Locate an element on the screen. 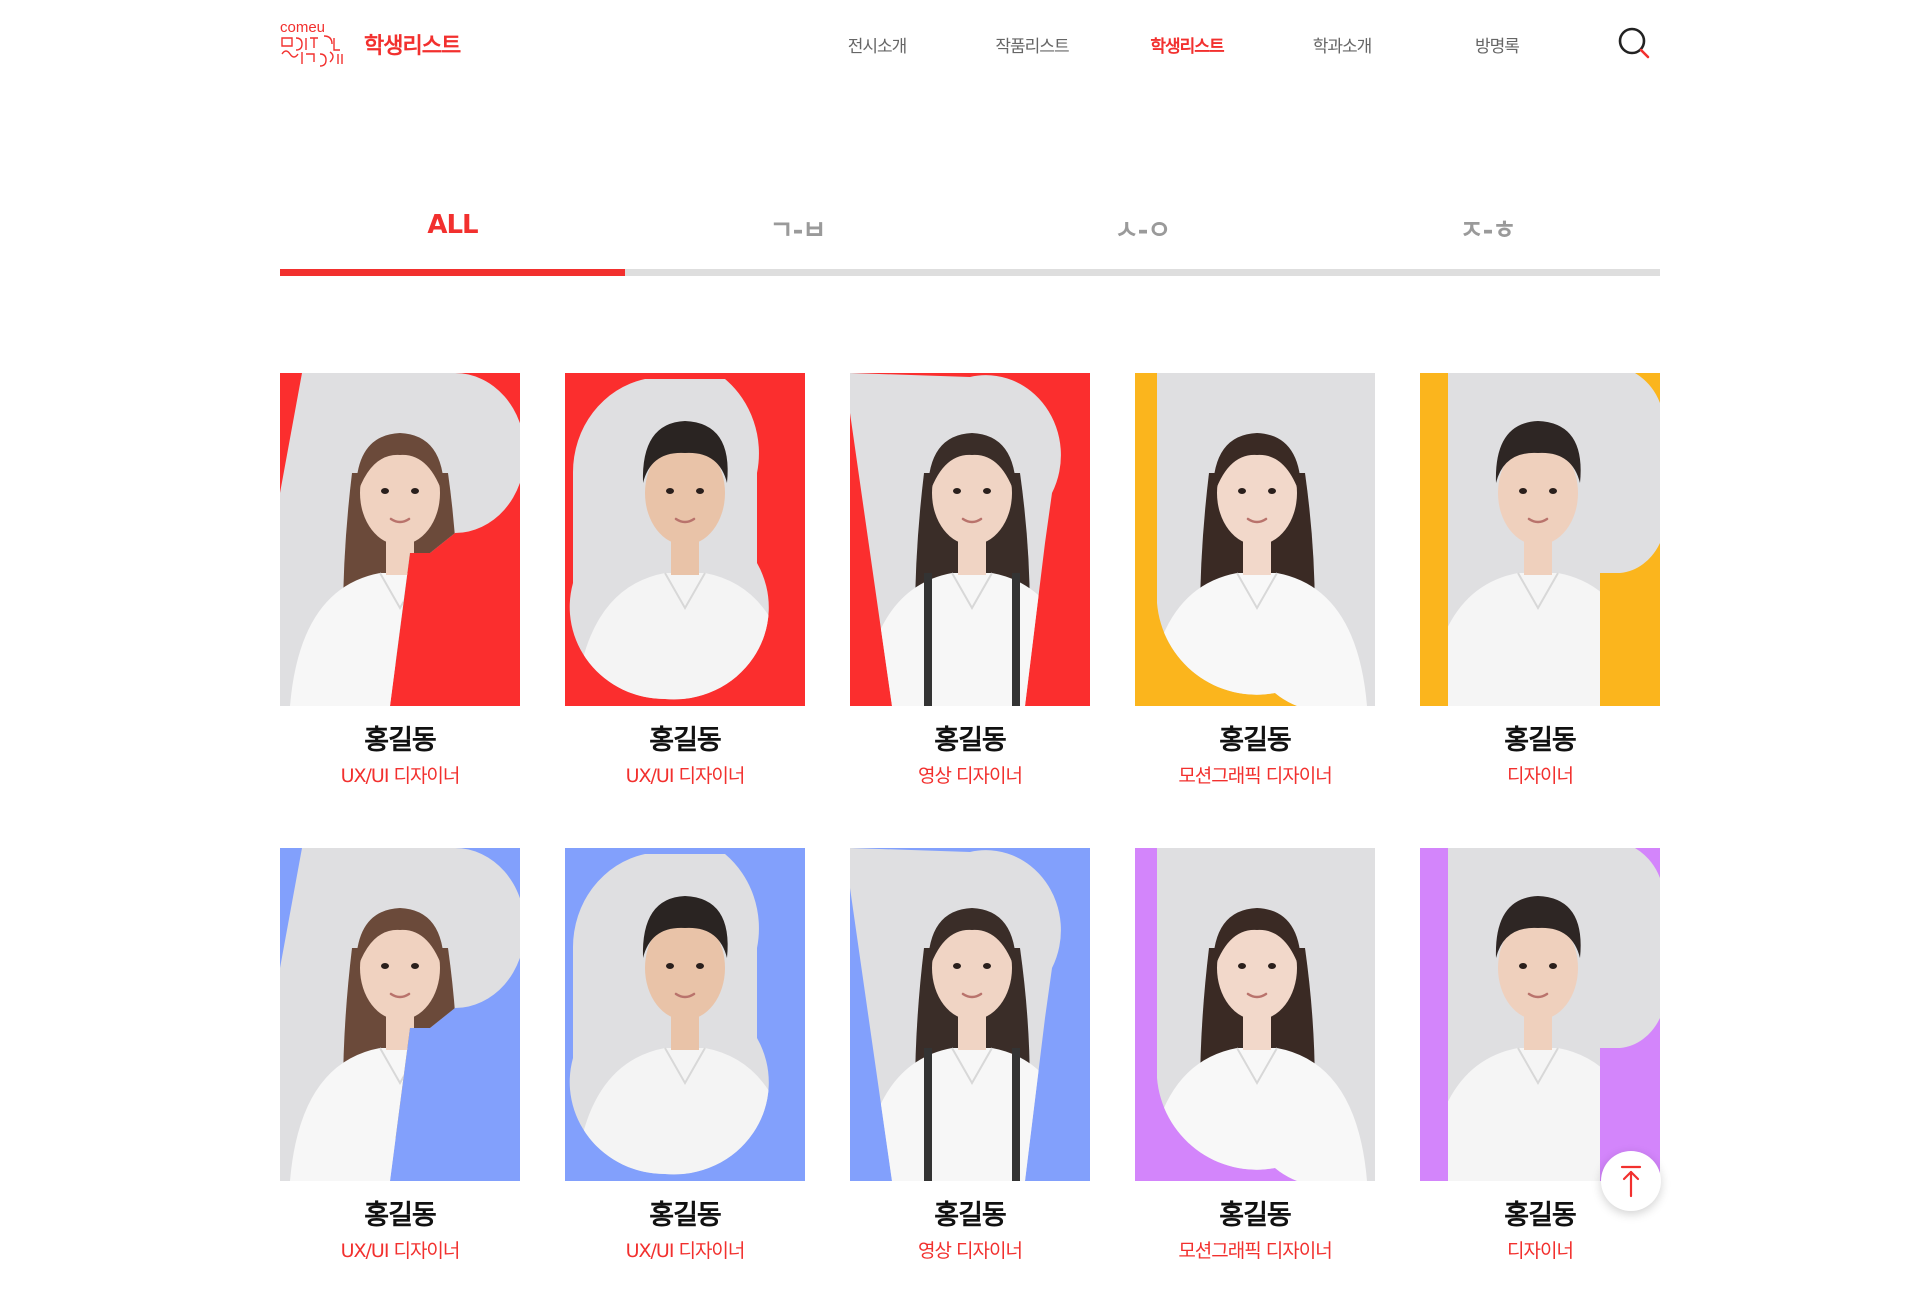  tab-all: ALL is located at coordinates (452, 225).